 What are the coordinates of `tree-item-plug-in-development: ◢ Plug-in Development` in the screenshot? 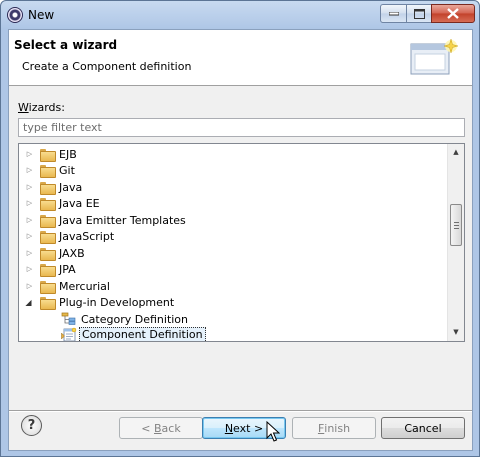 It's located at (234, 302).